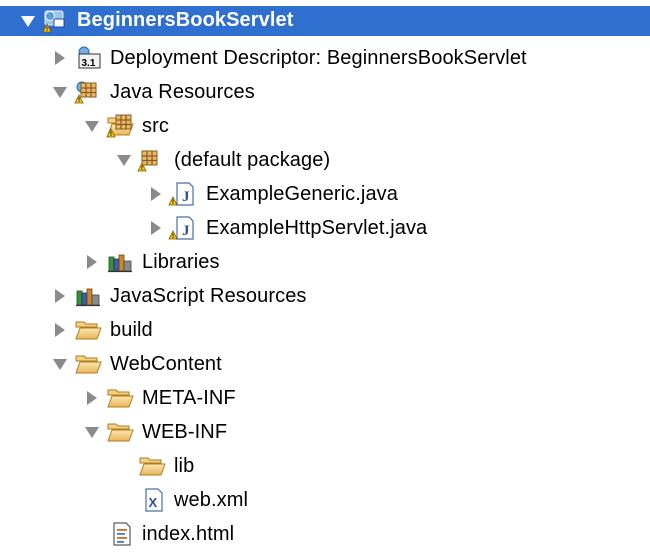  I want to click on deployment-descriptor-icon: 3.1, so click(88, 58).